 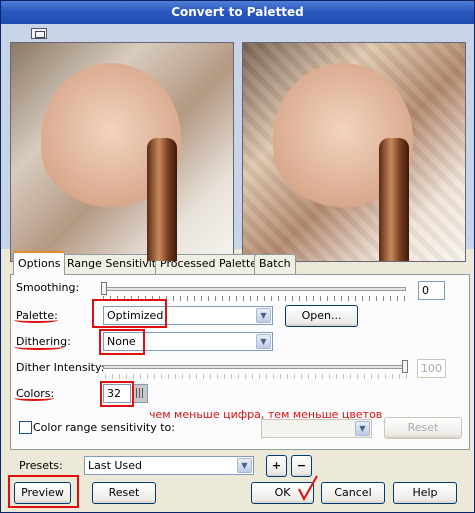 I want to click on dither-intensity-label: Dither Intensity:, so click(x=60, y=367).